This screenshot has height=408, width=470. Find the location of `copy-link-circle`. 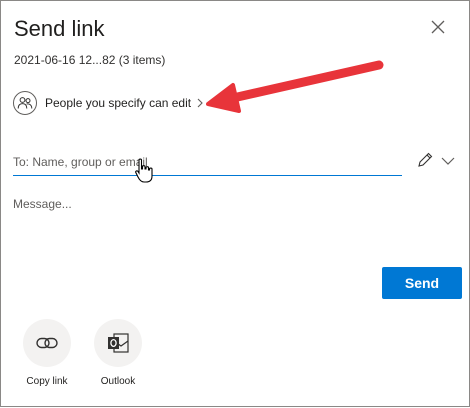

copy-link-circle is located at coordinates (47, 343).